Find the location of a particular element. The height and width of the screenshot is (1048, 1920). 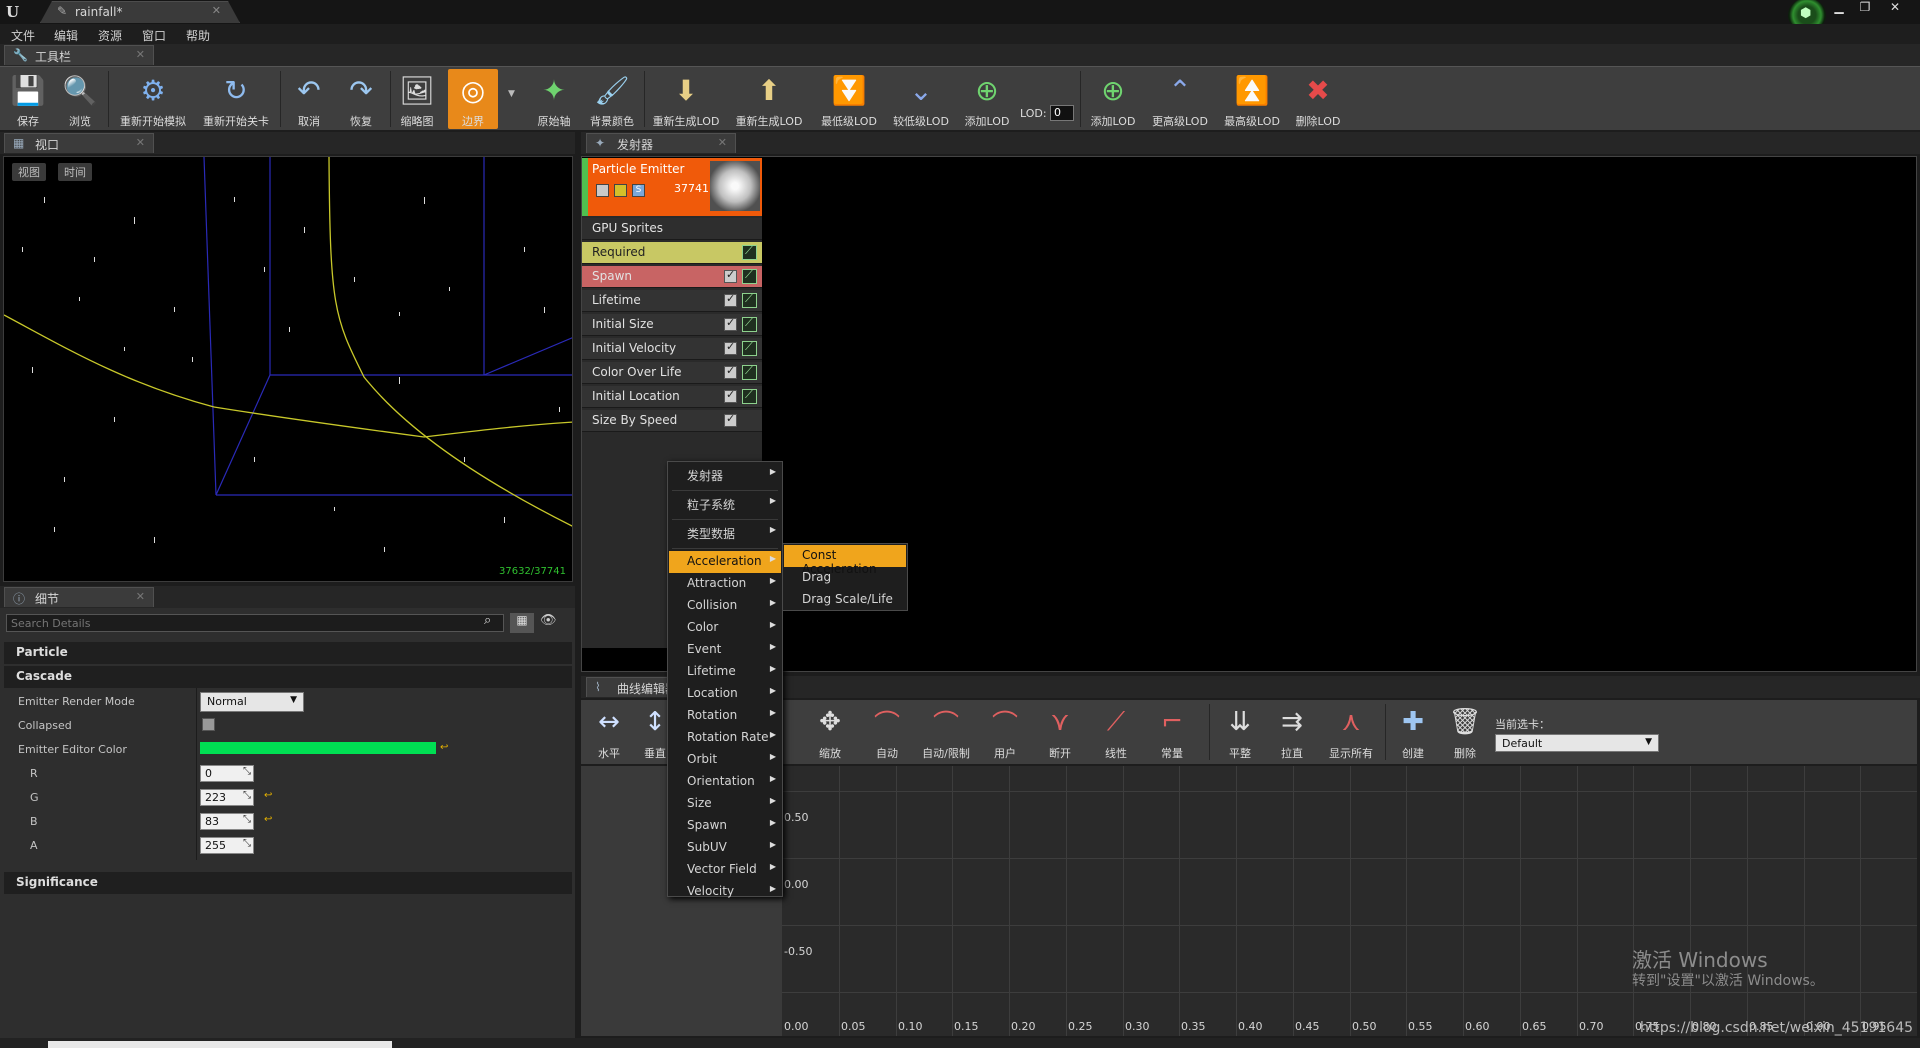

maximize-button: ❐ is located at coordinates (1865, 8).